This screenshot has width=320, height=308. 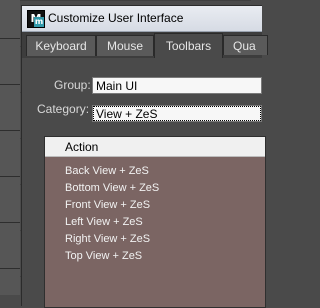 I want to click on dialog-title: Customize User Interface, so click(x=116, y=18).